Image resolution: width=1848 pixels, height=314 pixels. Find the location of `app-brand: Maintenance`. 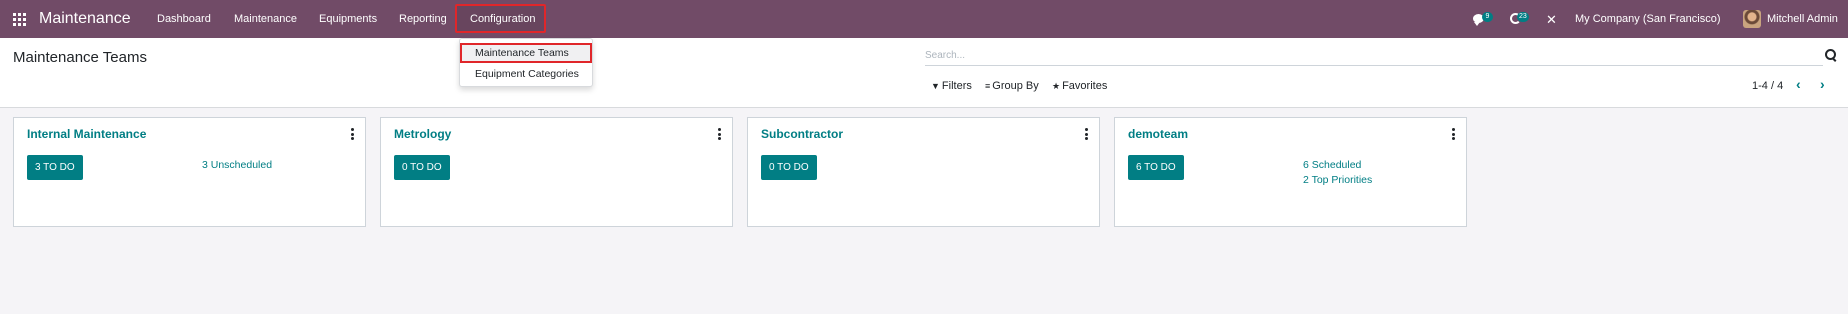

app-brand: Maintenance is located at coordinates (85, 19).